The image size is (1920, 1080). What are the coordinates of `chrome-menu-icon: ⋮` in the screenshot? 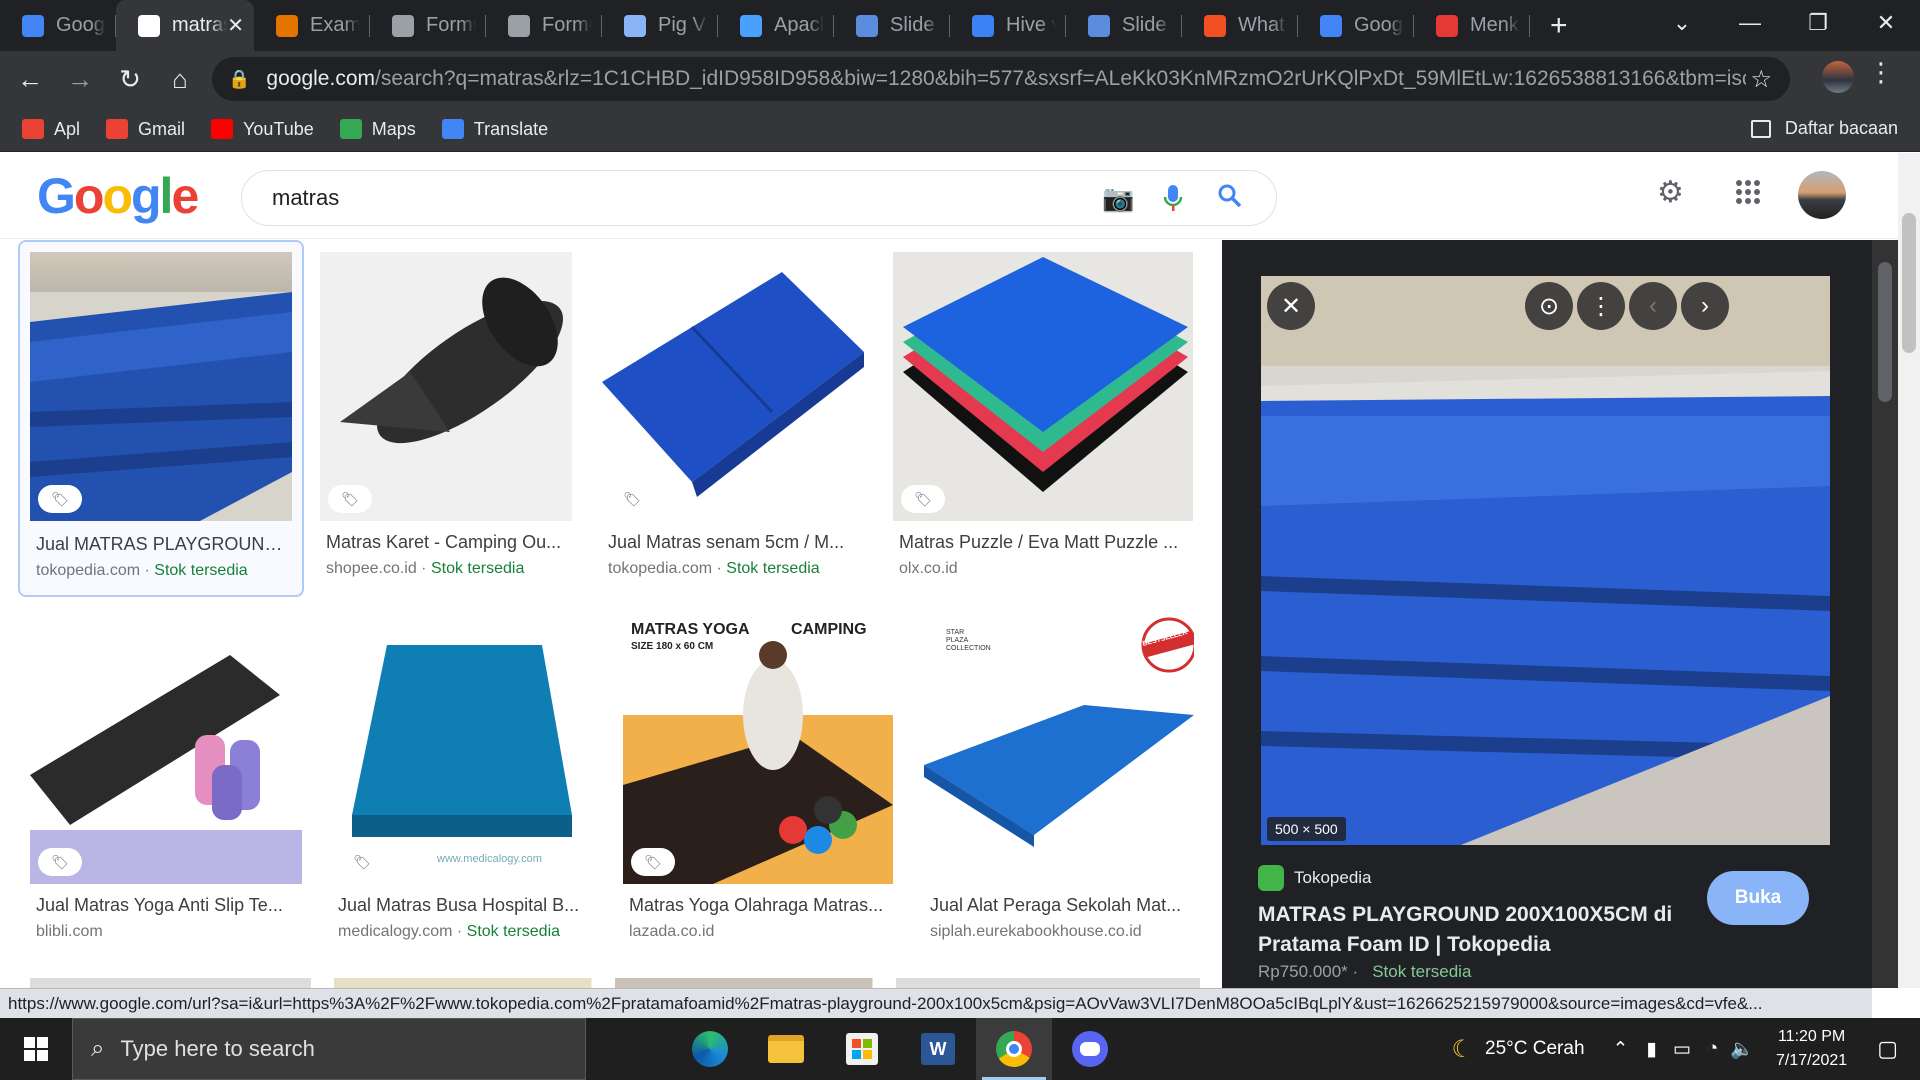 It's located at (1881, 72).